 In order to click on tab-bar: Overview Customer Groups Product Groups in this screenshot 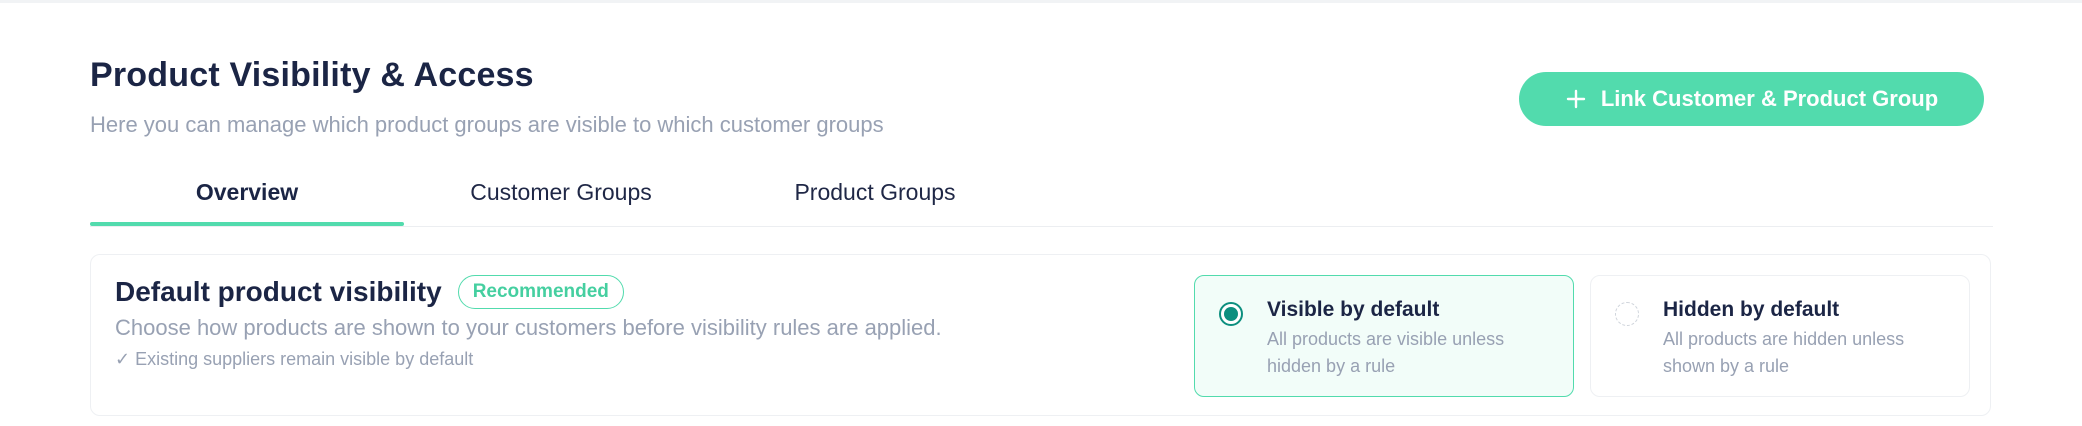, I will do `click(1041, 193)`.